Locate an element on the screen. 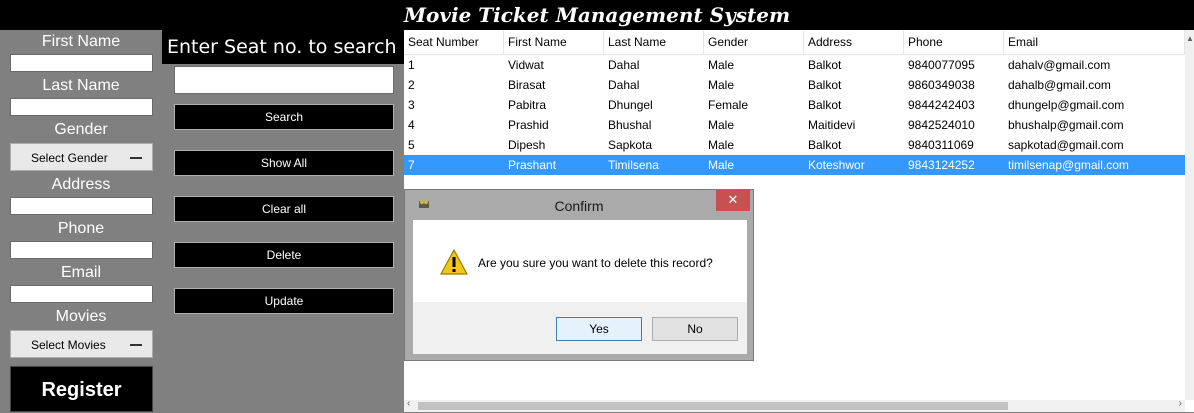  gender-select: Select Gender is located at coordinates (81, 157).